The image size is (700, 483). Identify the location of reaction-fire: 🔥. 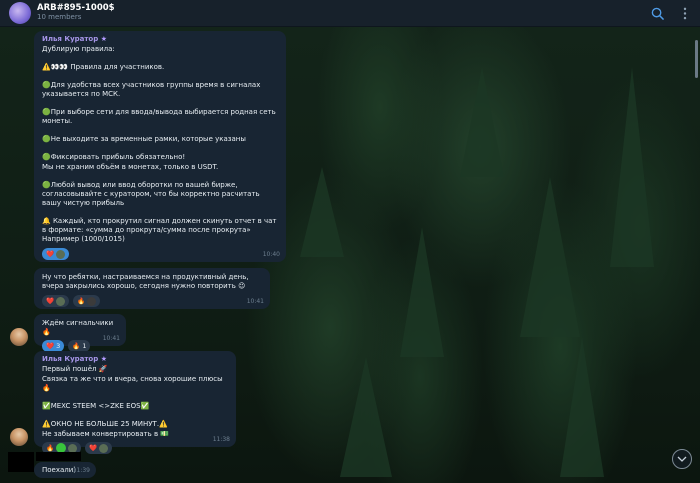
(87, 301).